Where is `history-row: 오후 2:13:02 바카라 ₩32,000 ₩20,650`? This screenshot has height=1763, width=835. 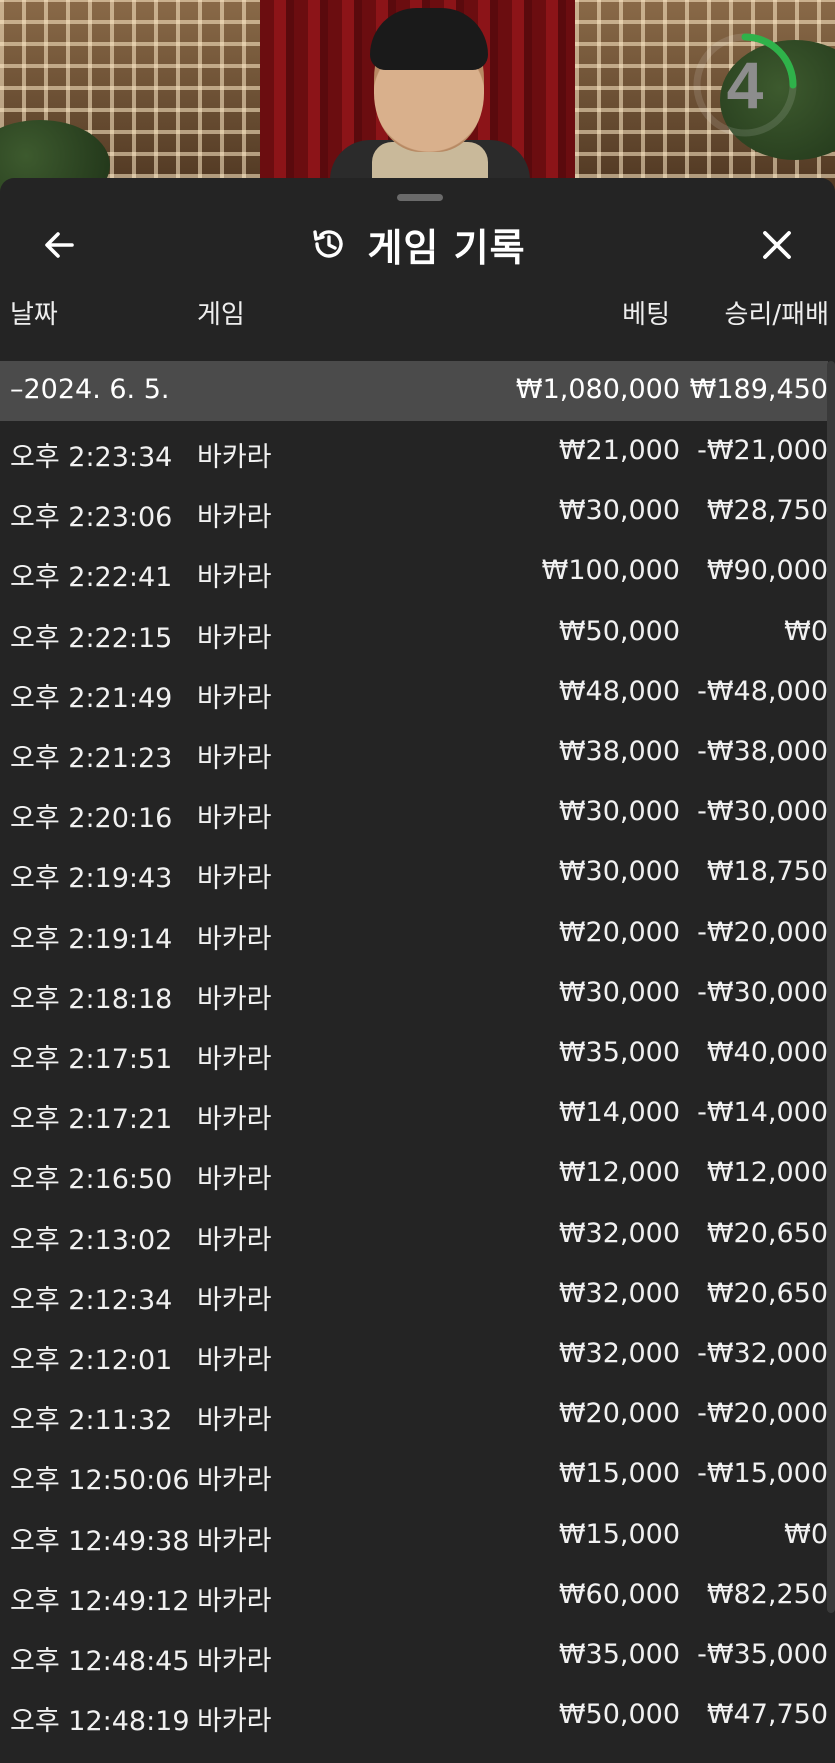
history-row: 오후 2:13:02 바카라 ₩32,000 ₩20,650 is located at coordinates (414, 1234).